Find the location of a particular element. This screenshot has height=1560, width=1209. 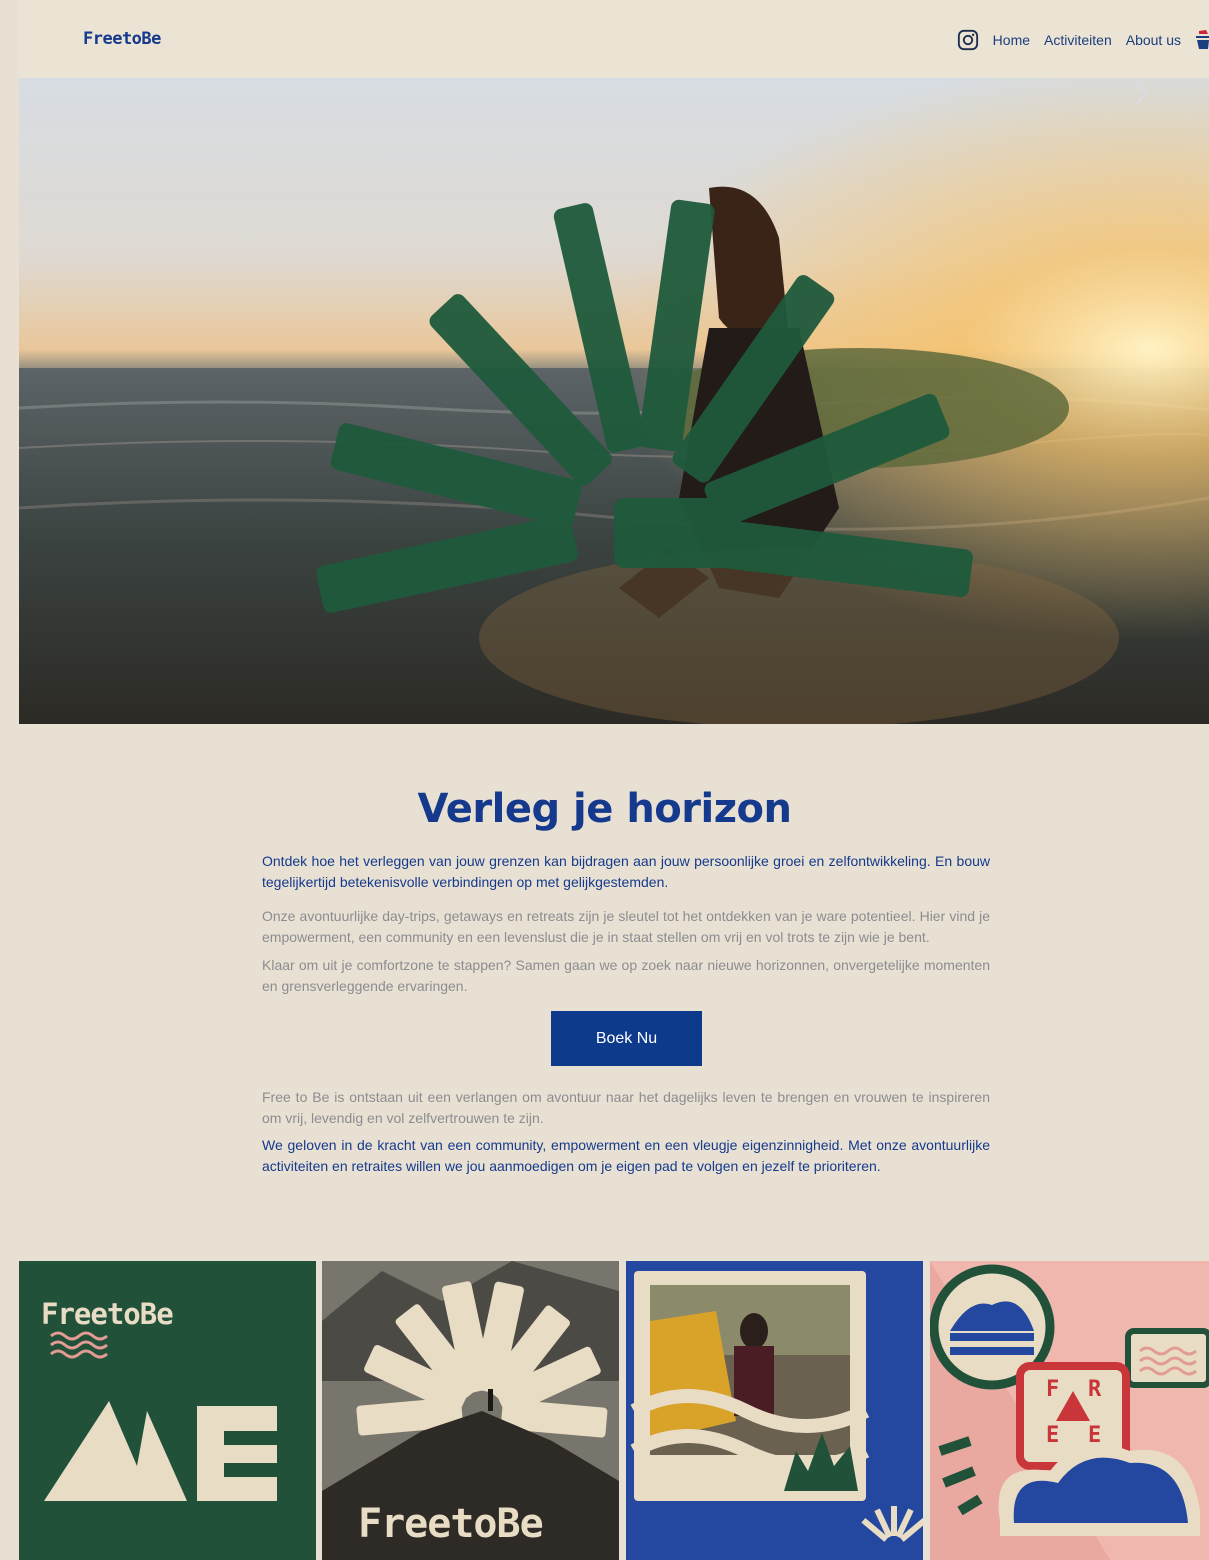

chevron-right-icon is located at coordinates (1141, 93).